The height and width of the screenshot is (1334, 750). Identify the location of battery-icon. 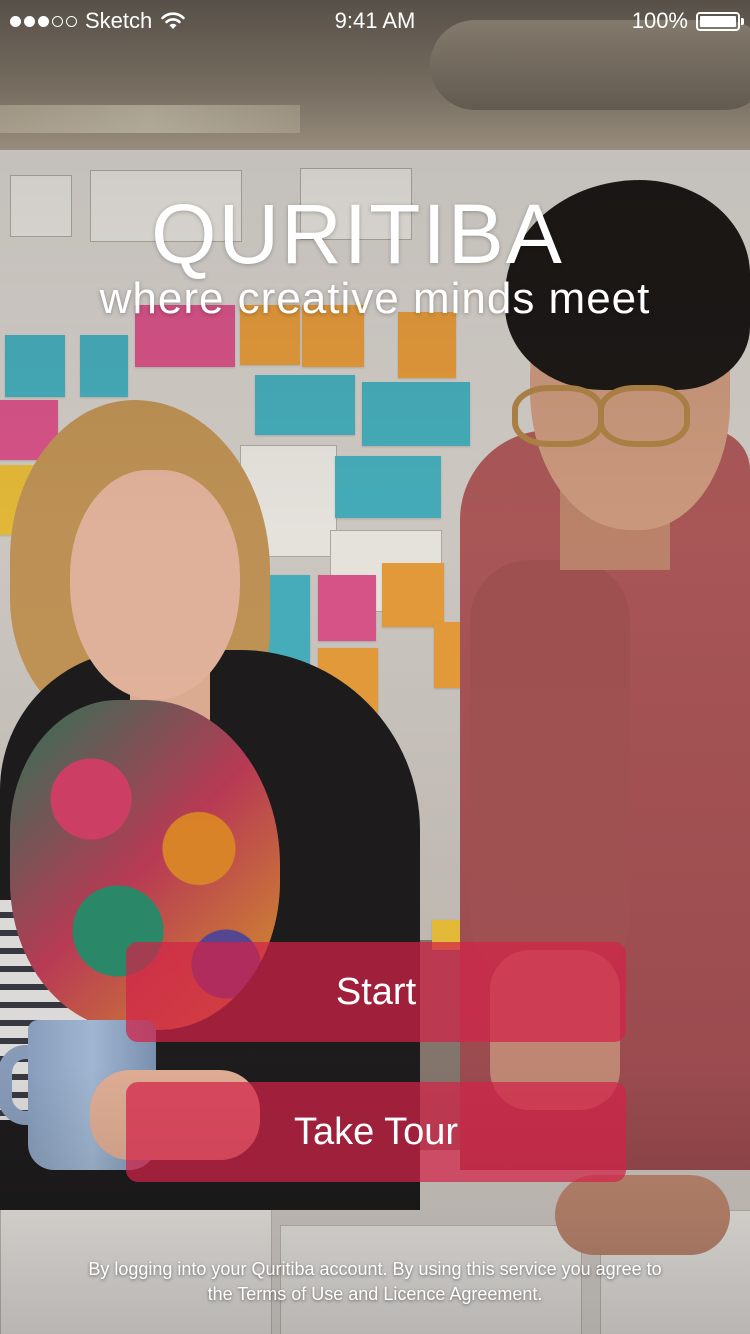
(720, 21).